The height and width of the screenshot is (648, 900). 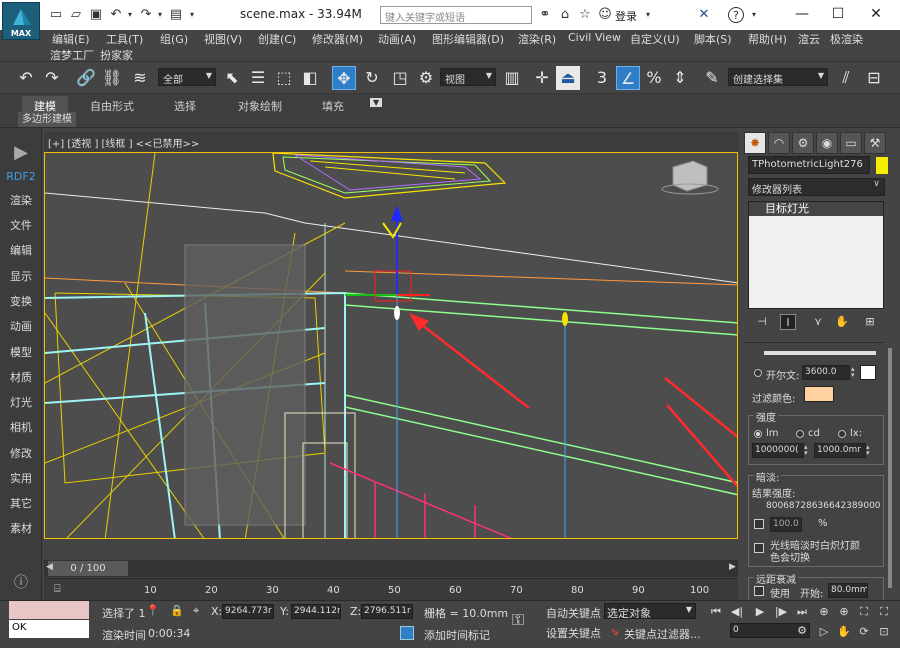 What do you see at coordinates (846, 78) in the screenshot?
I see `mirror-icon: ⫽` at bounding box center [846, 78].